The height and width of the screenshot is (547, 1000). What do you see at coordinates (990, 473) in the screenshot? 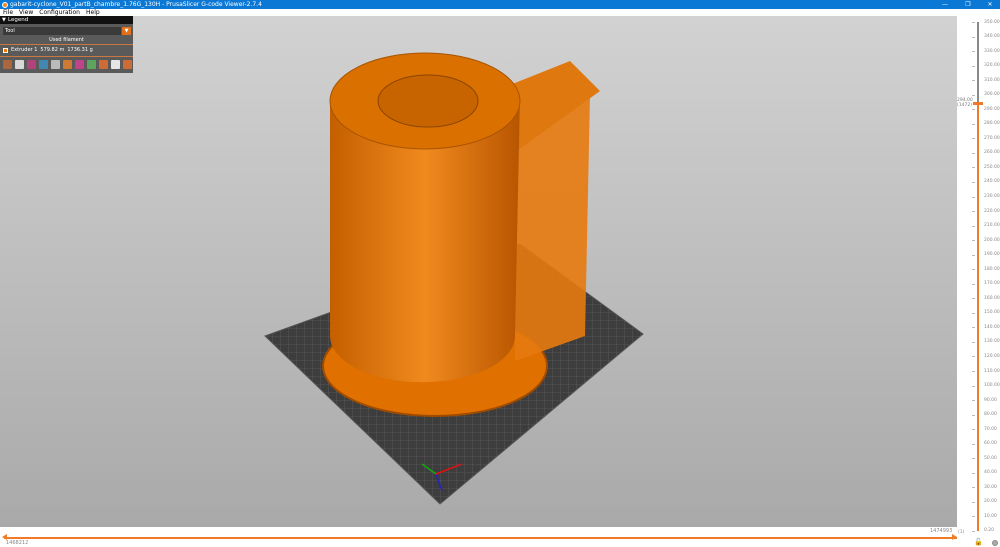
I see `tick-label: 40.00` at bounding box center [990, 473].